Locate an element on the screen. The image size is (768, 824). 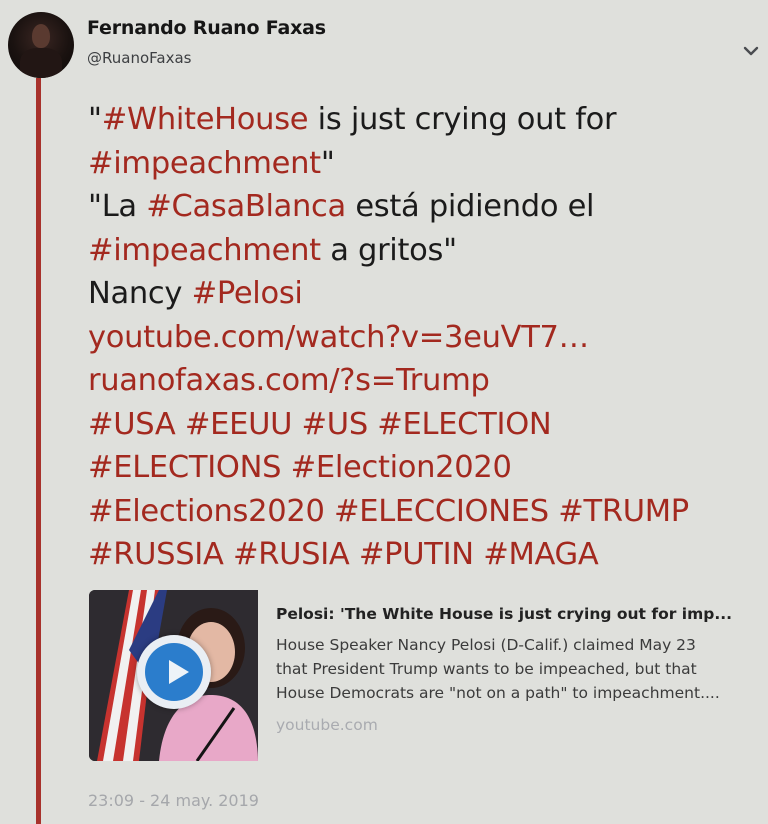
hashtag-link: #CasaBlanca is located at coordinates (246, 206).